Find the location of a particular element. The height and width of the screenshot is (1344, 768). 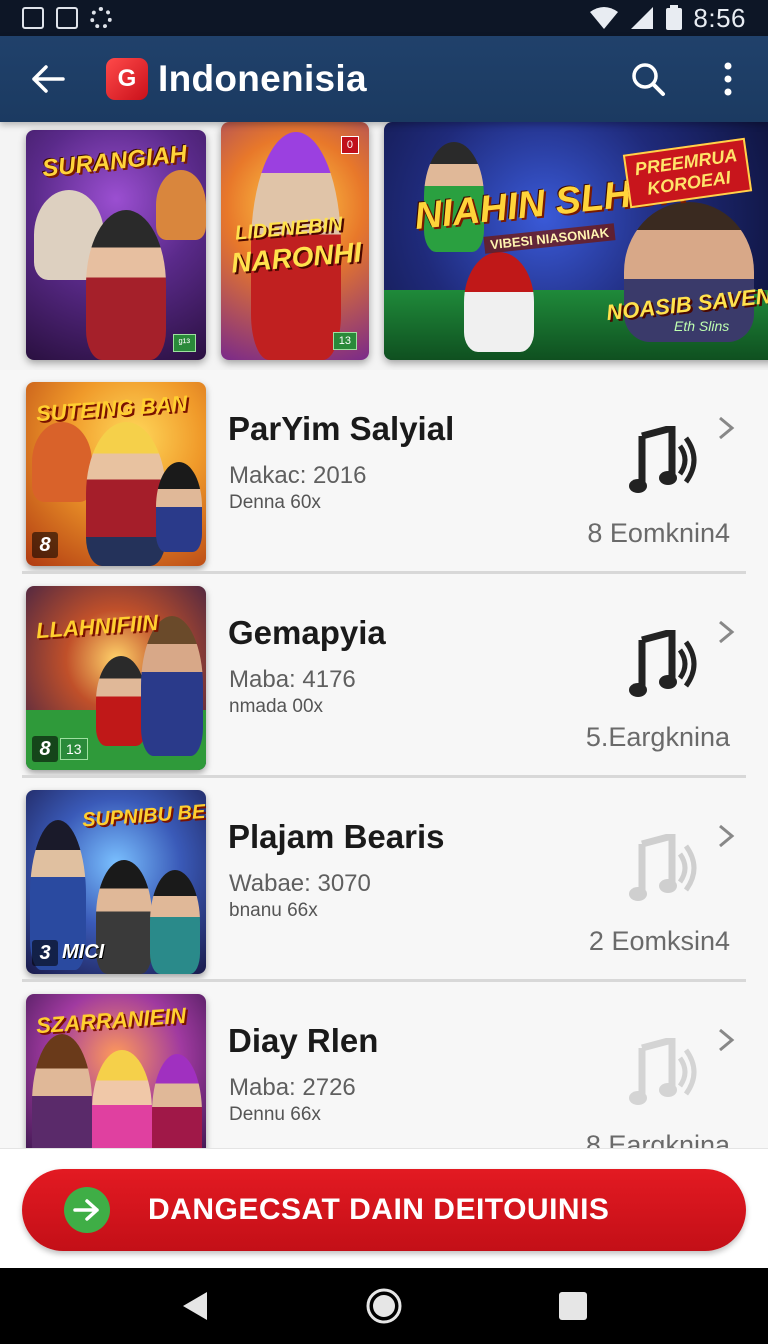

item-title: ParYim Salyial is located at coordinates (341, 428).